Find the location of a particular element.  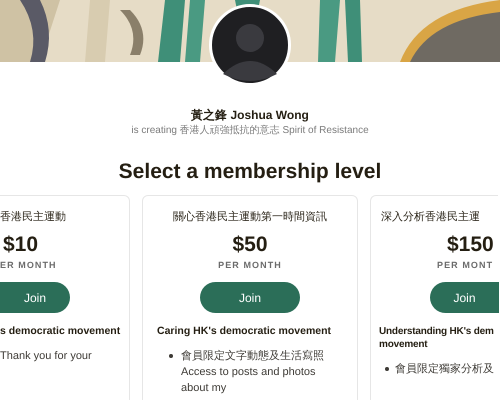

benefit-text: 會員限定文字動態及生活寫照 Access to posts and photos about my is located at coordinates (253, 372).